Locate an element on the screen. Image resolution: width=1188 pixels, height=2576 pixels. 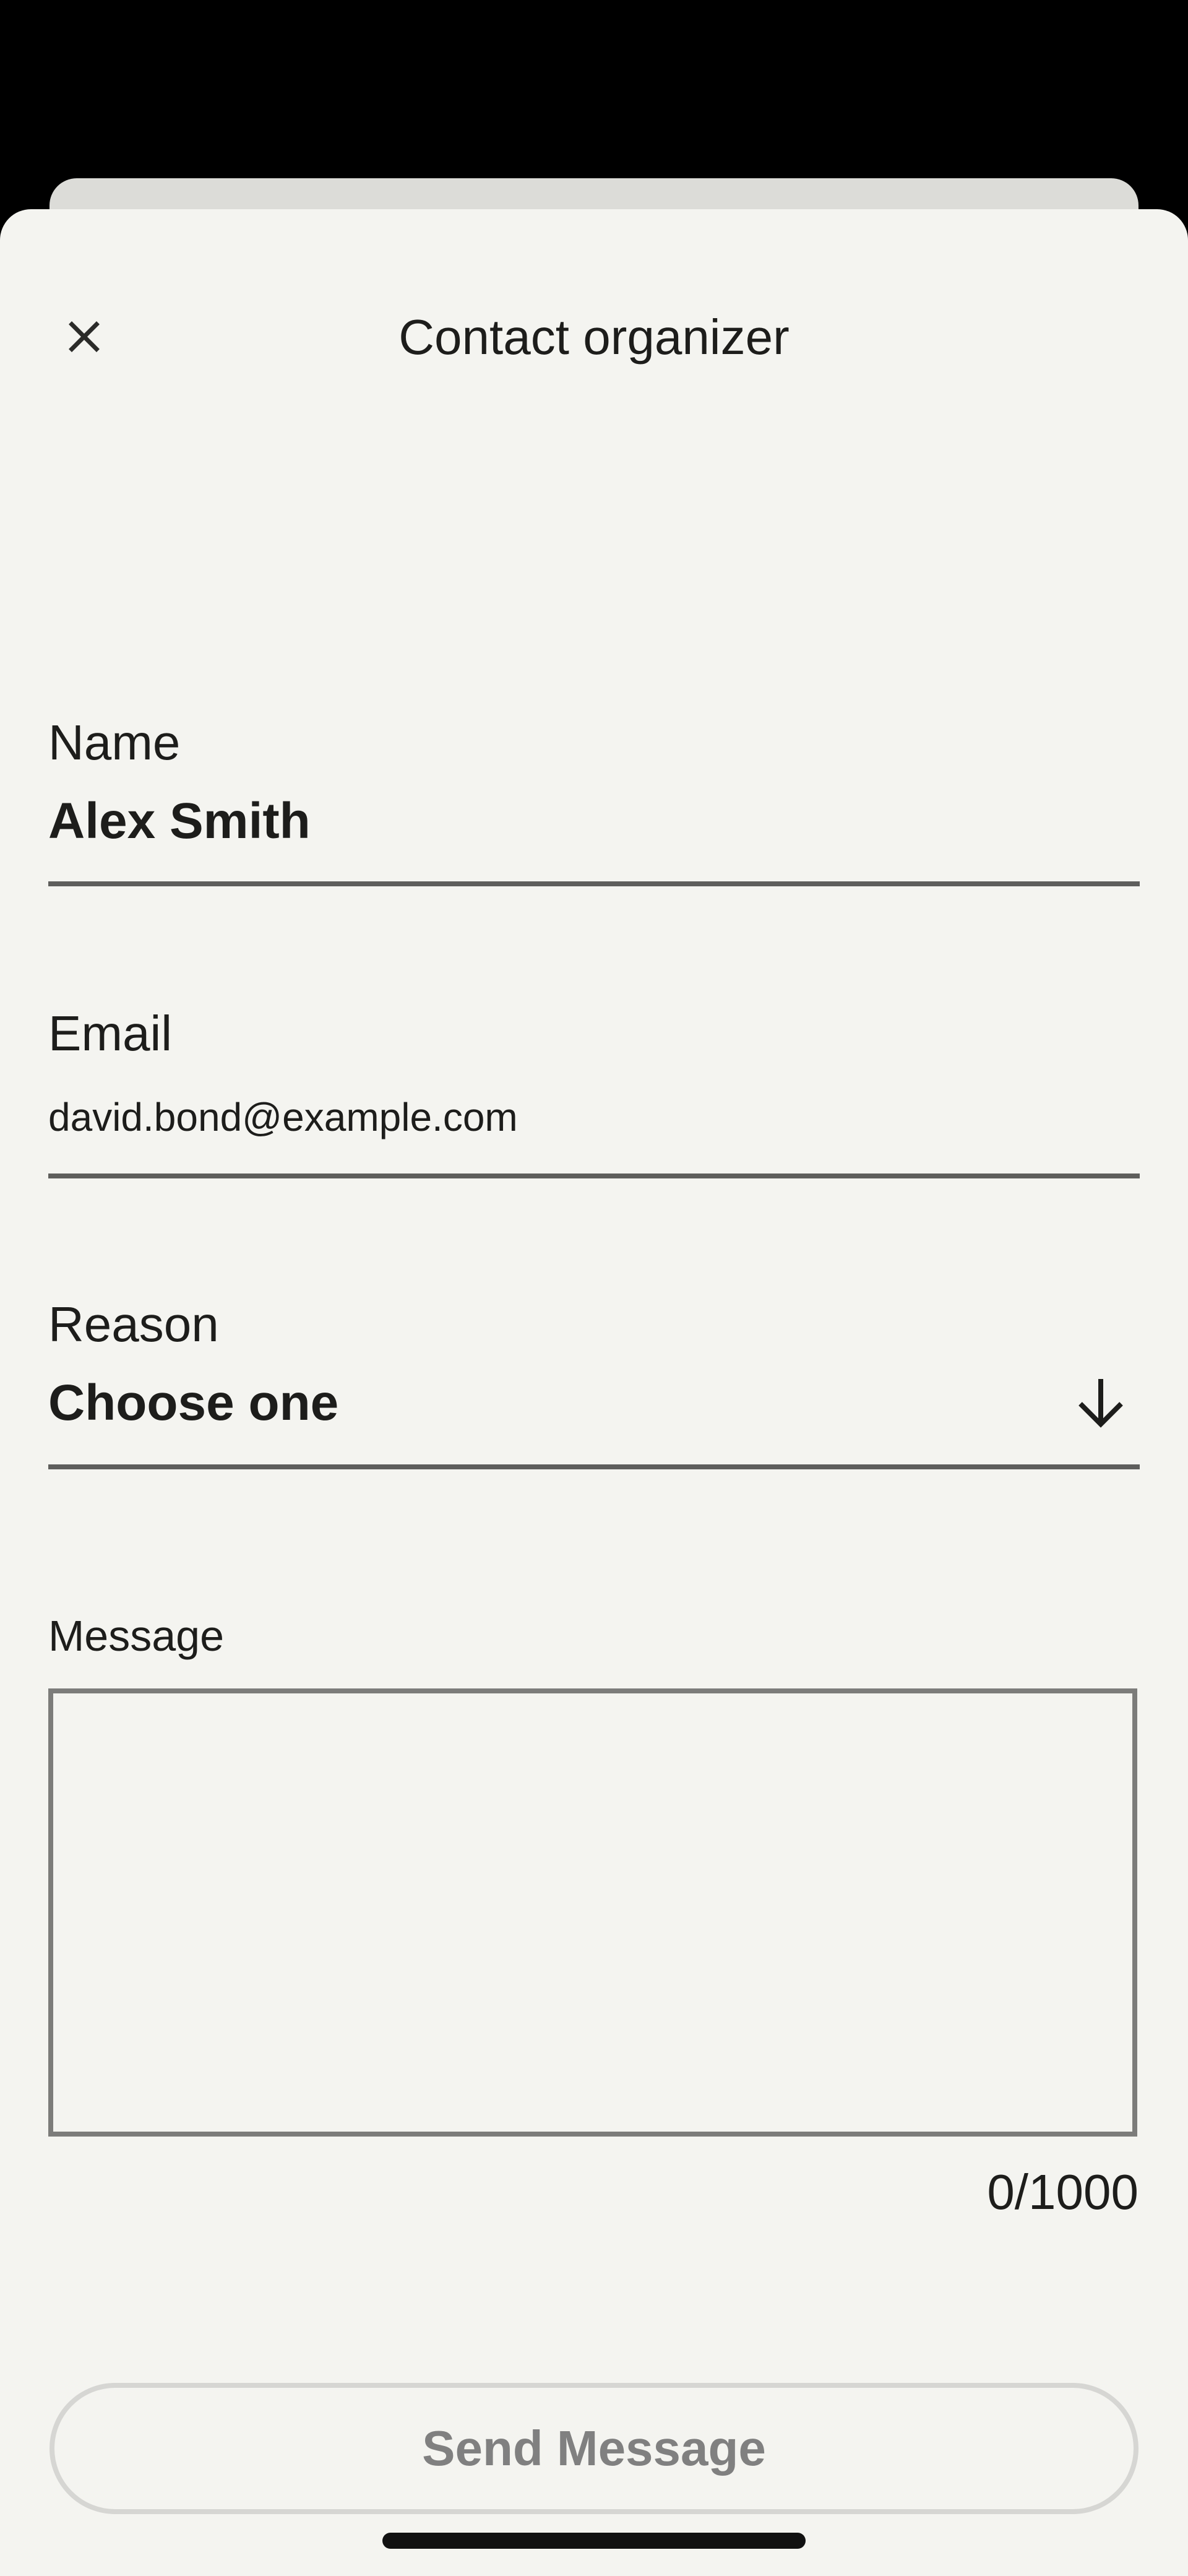
email-label: Email is located at coordinates (110, 1033).